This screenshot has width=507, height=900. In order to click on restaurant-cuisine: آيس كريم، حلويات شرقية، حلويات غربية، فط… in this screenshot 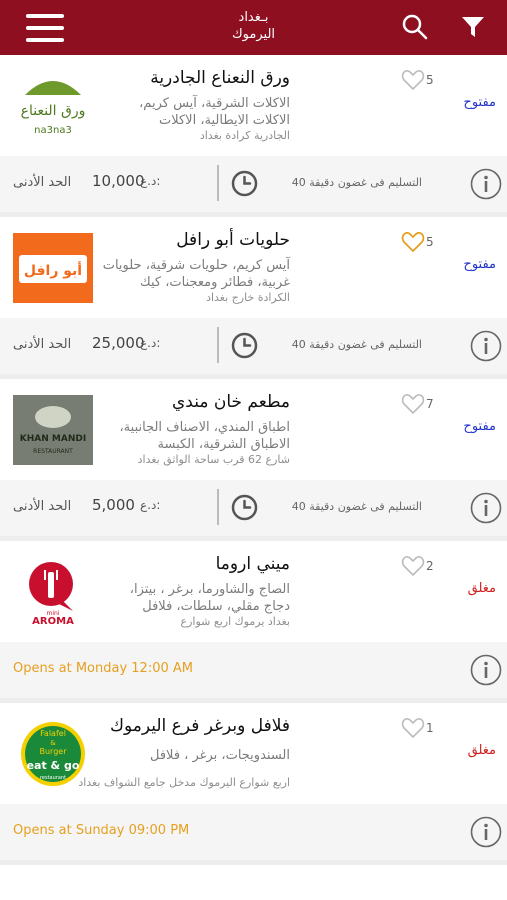, I will do `click(196, 274)`.